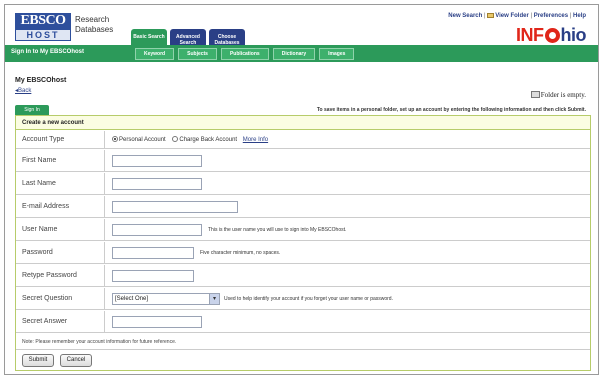  I want to click on brand-o-icon, so click(552, 35).